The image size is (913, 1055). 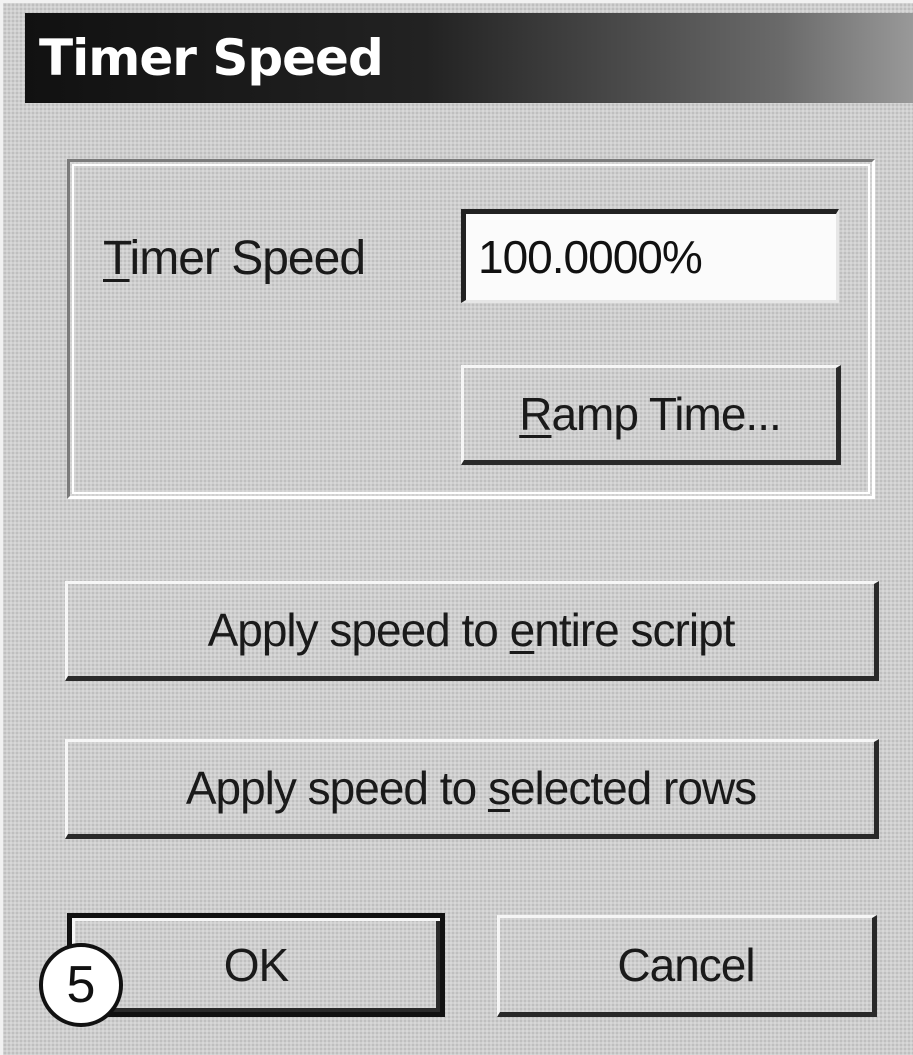 I want to click on ok-label: OK, so click(x=256, y=965).